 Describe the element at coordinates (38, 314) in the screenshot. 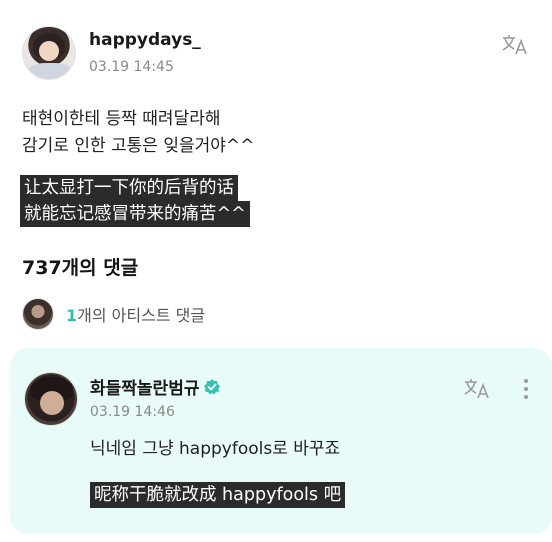

I see `artist-avatar` at that location.